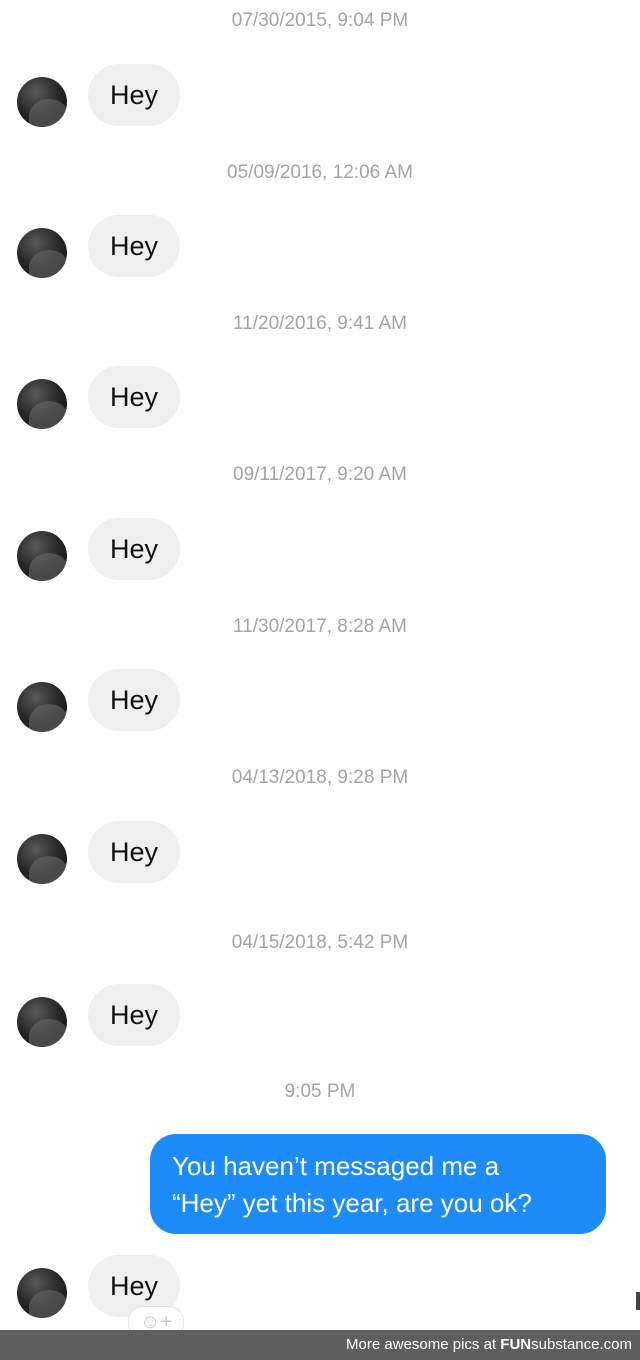 This screenshot has width=640, height=1360. Describe the element at coordinates (320, 172) in the screenshot. I see `timestamp: 05/09/2016, 12:06 AM` at that location.